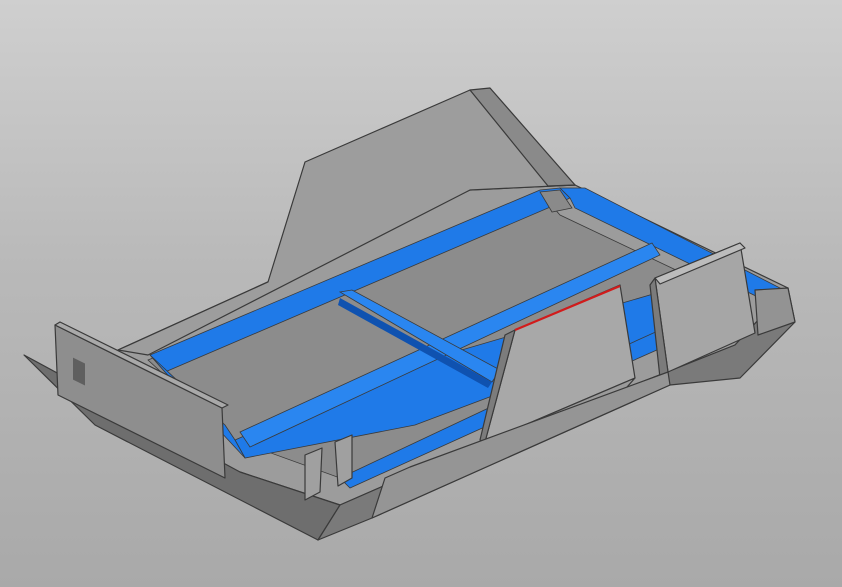 The height and width of the screenshot is (587, 842). I want to click on front-post-left, so click(313, 474).